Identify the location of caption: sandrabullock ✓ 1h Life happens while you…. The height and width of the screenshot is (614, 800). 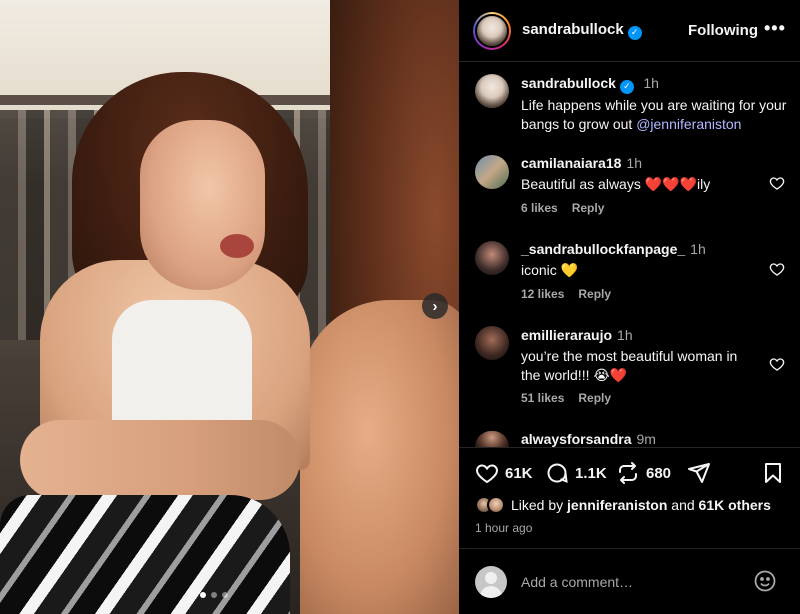
(656, 104).